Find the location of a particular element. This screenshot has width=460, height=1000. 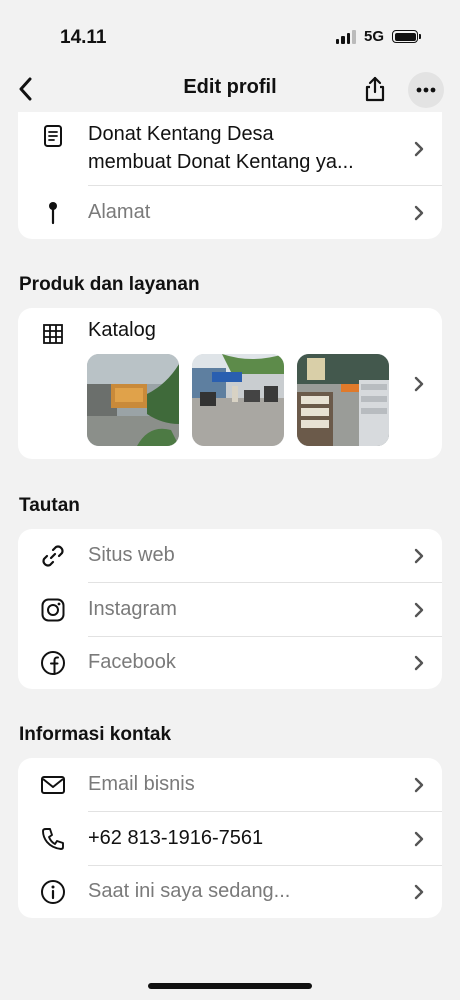

share-icon is located at coordinates (375, 89).